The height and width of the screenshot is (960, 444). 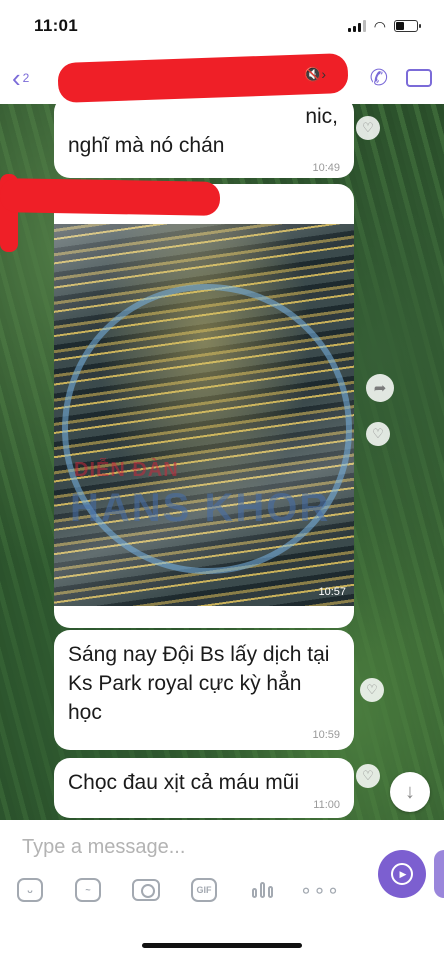 I want to click on play-icon: ▶, so click(x=402, y=874).